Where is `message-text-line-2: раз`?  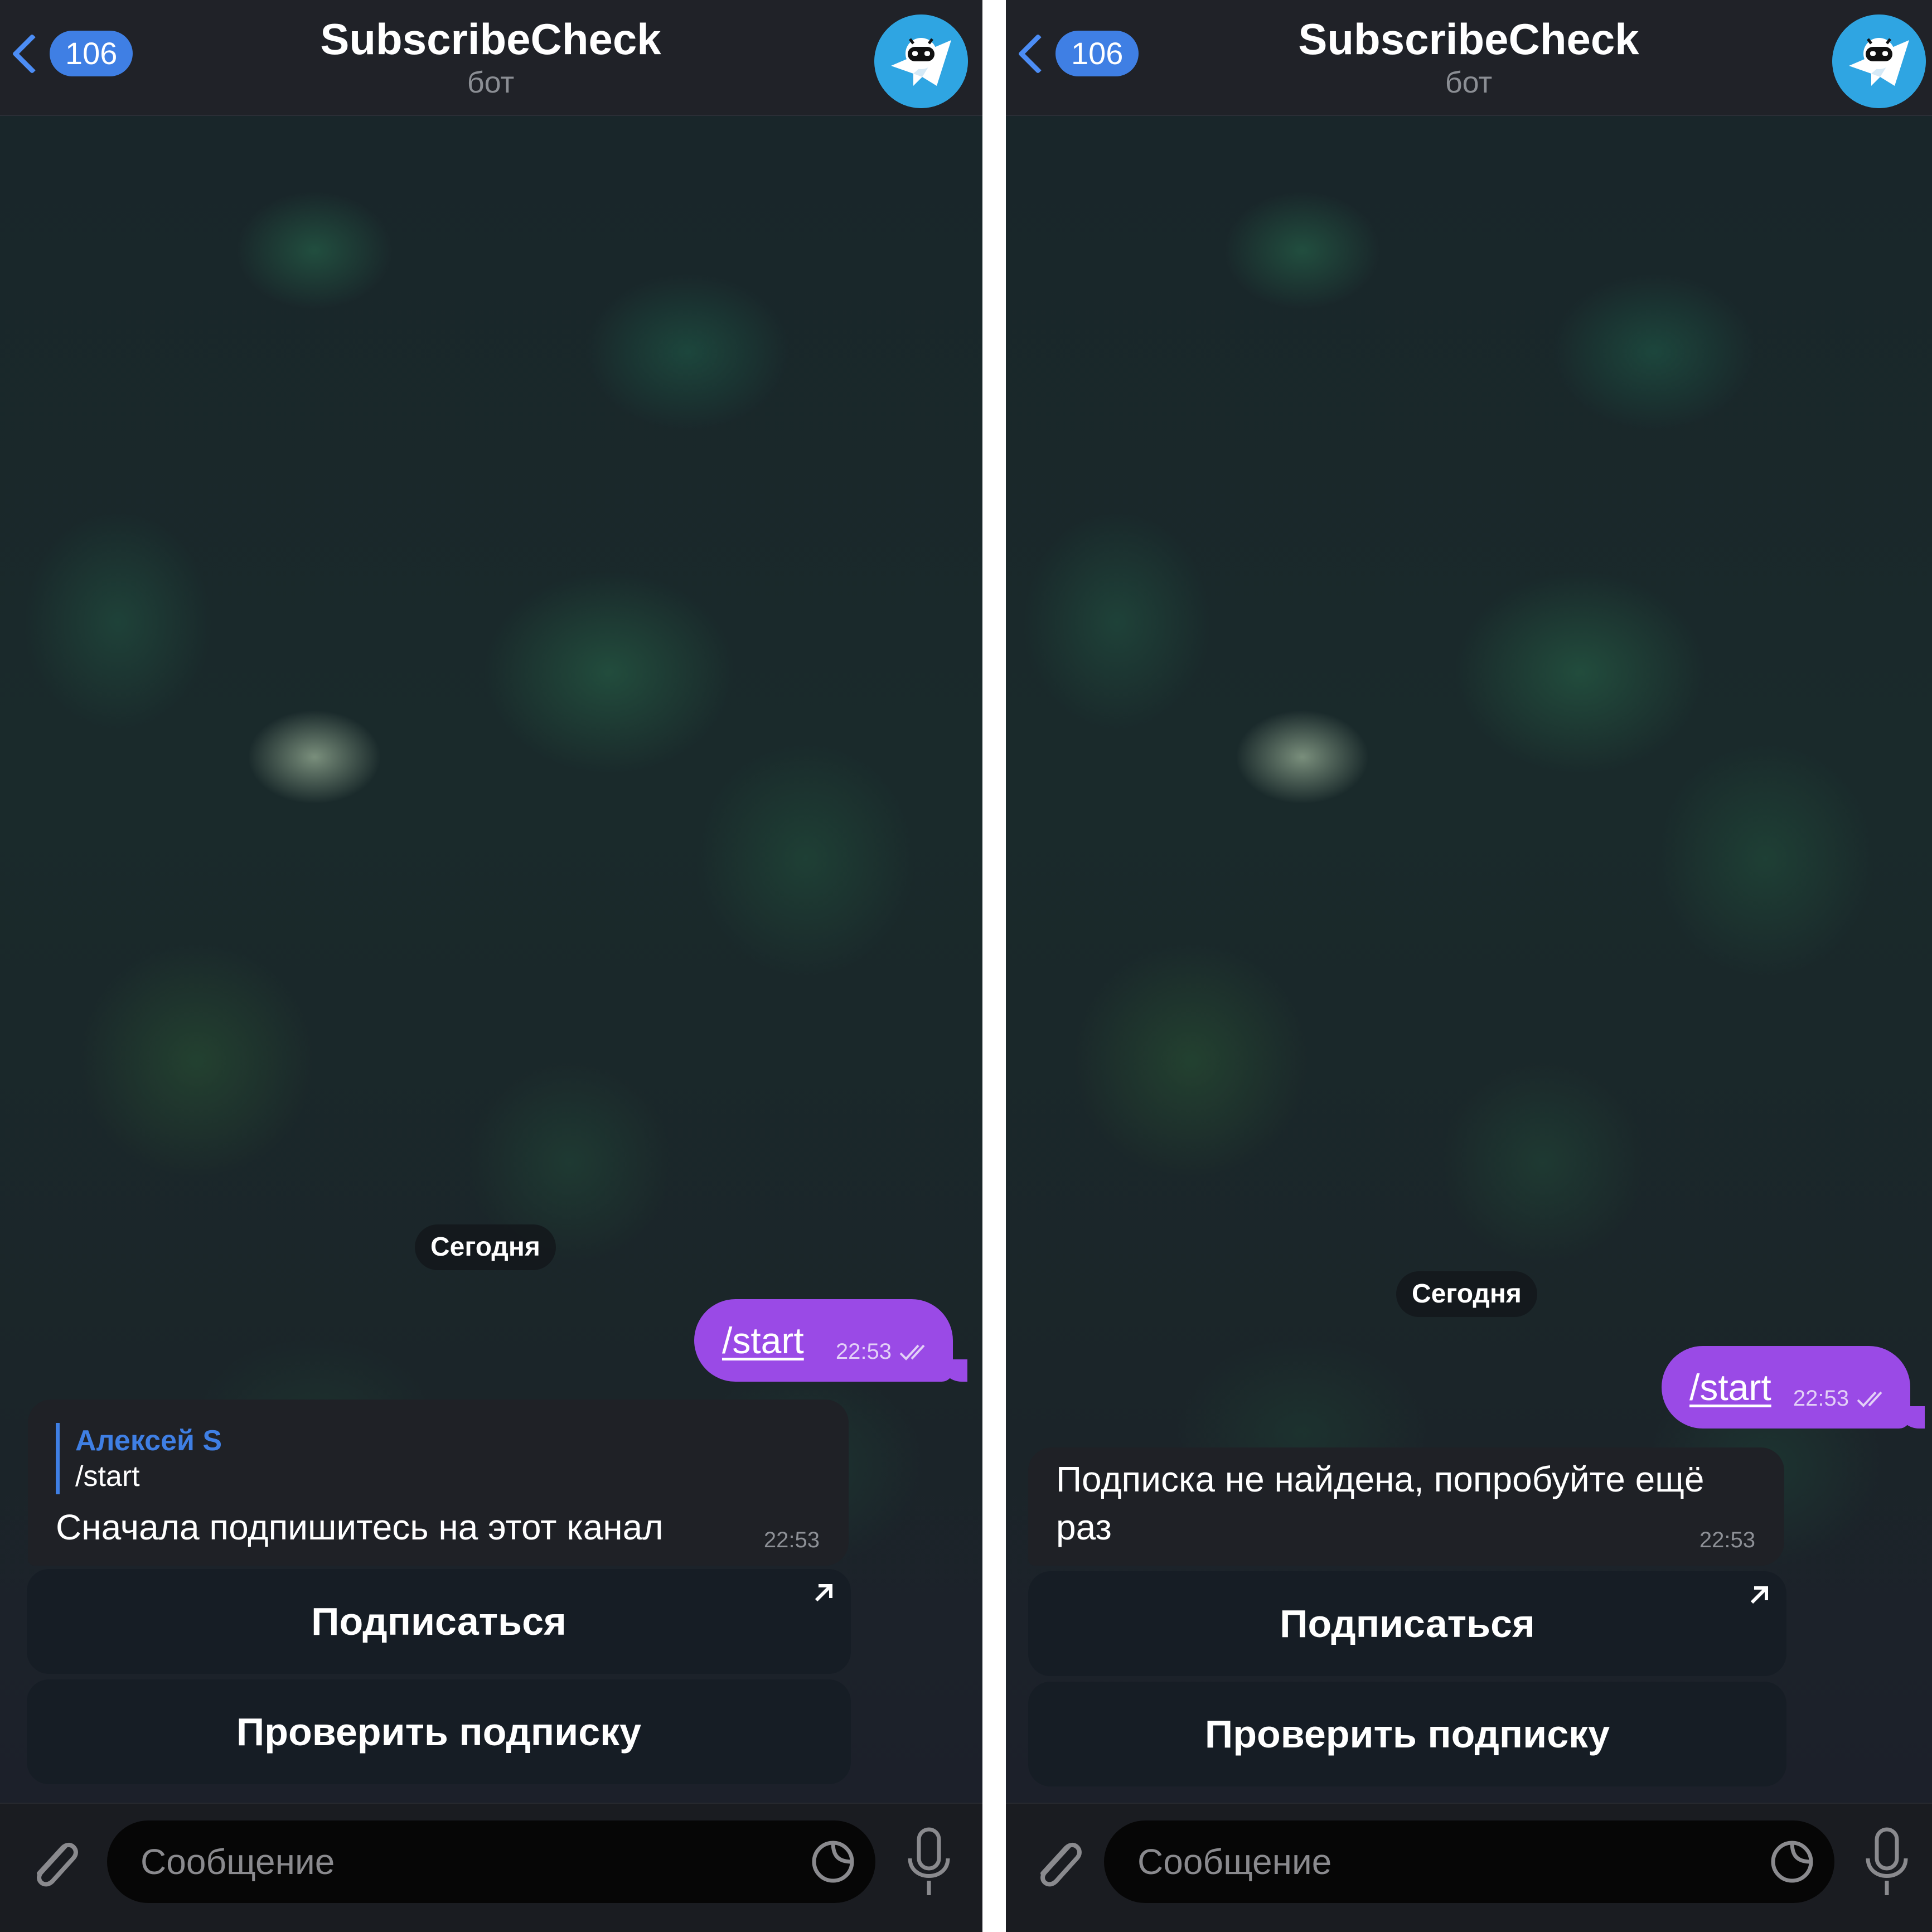
message-text-line-2: раз is located at coordinates (1084, 1527).